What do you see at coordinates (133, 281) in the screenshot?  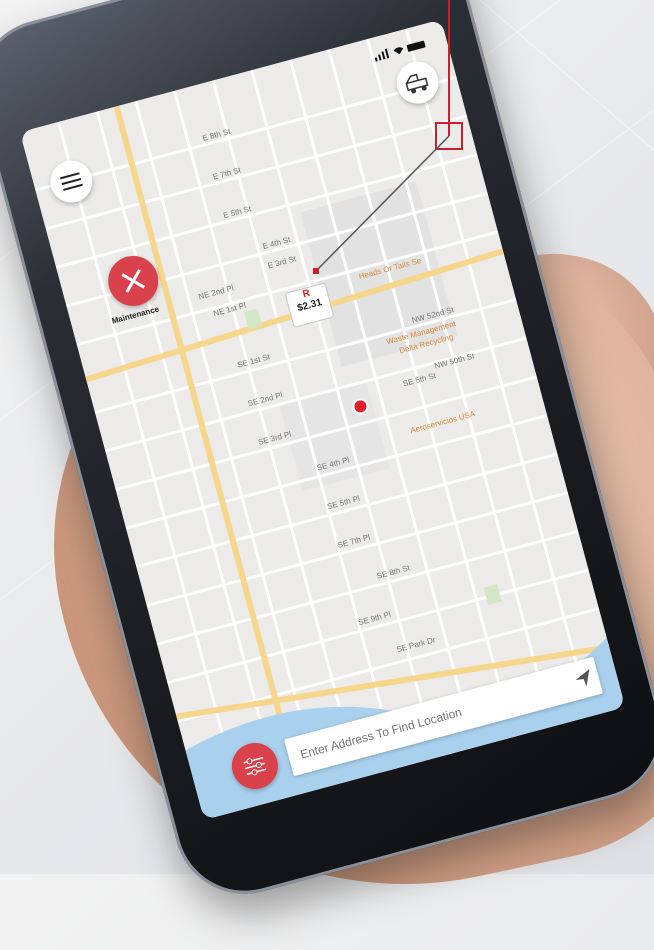 I see `wrench-screwdriver-icon` at bounding box center [133, 281].